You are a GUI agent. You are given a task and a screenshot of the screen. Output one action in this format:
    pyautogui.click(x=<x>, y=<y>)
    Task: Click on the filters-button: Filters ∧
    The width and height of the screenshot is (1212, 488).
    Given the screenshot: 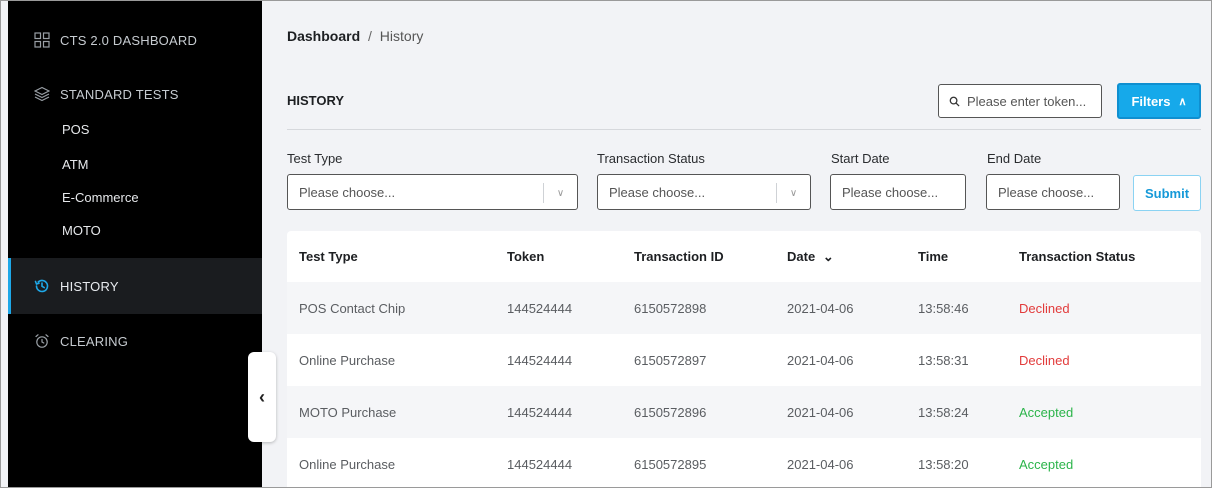 What is the action you would take?
    pyautogui.click(x=1159, y=101)
    